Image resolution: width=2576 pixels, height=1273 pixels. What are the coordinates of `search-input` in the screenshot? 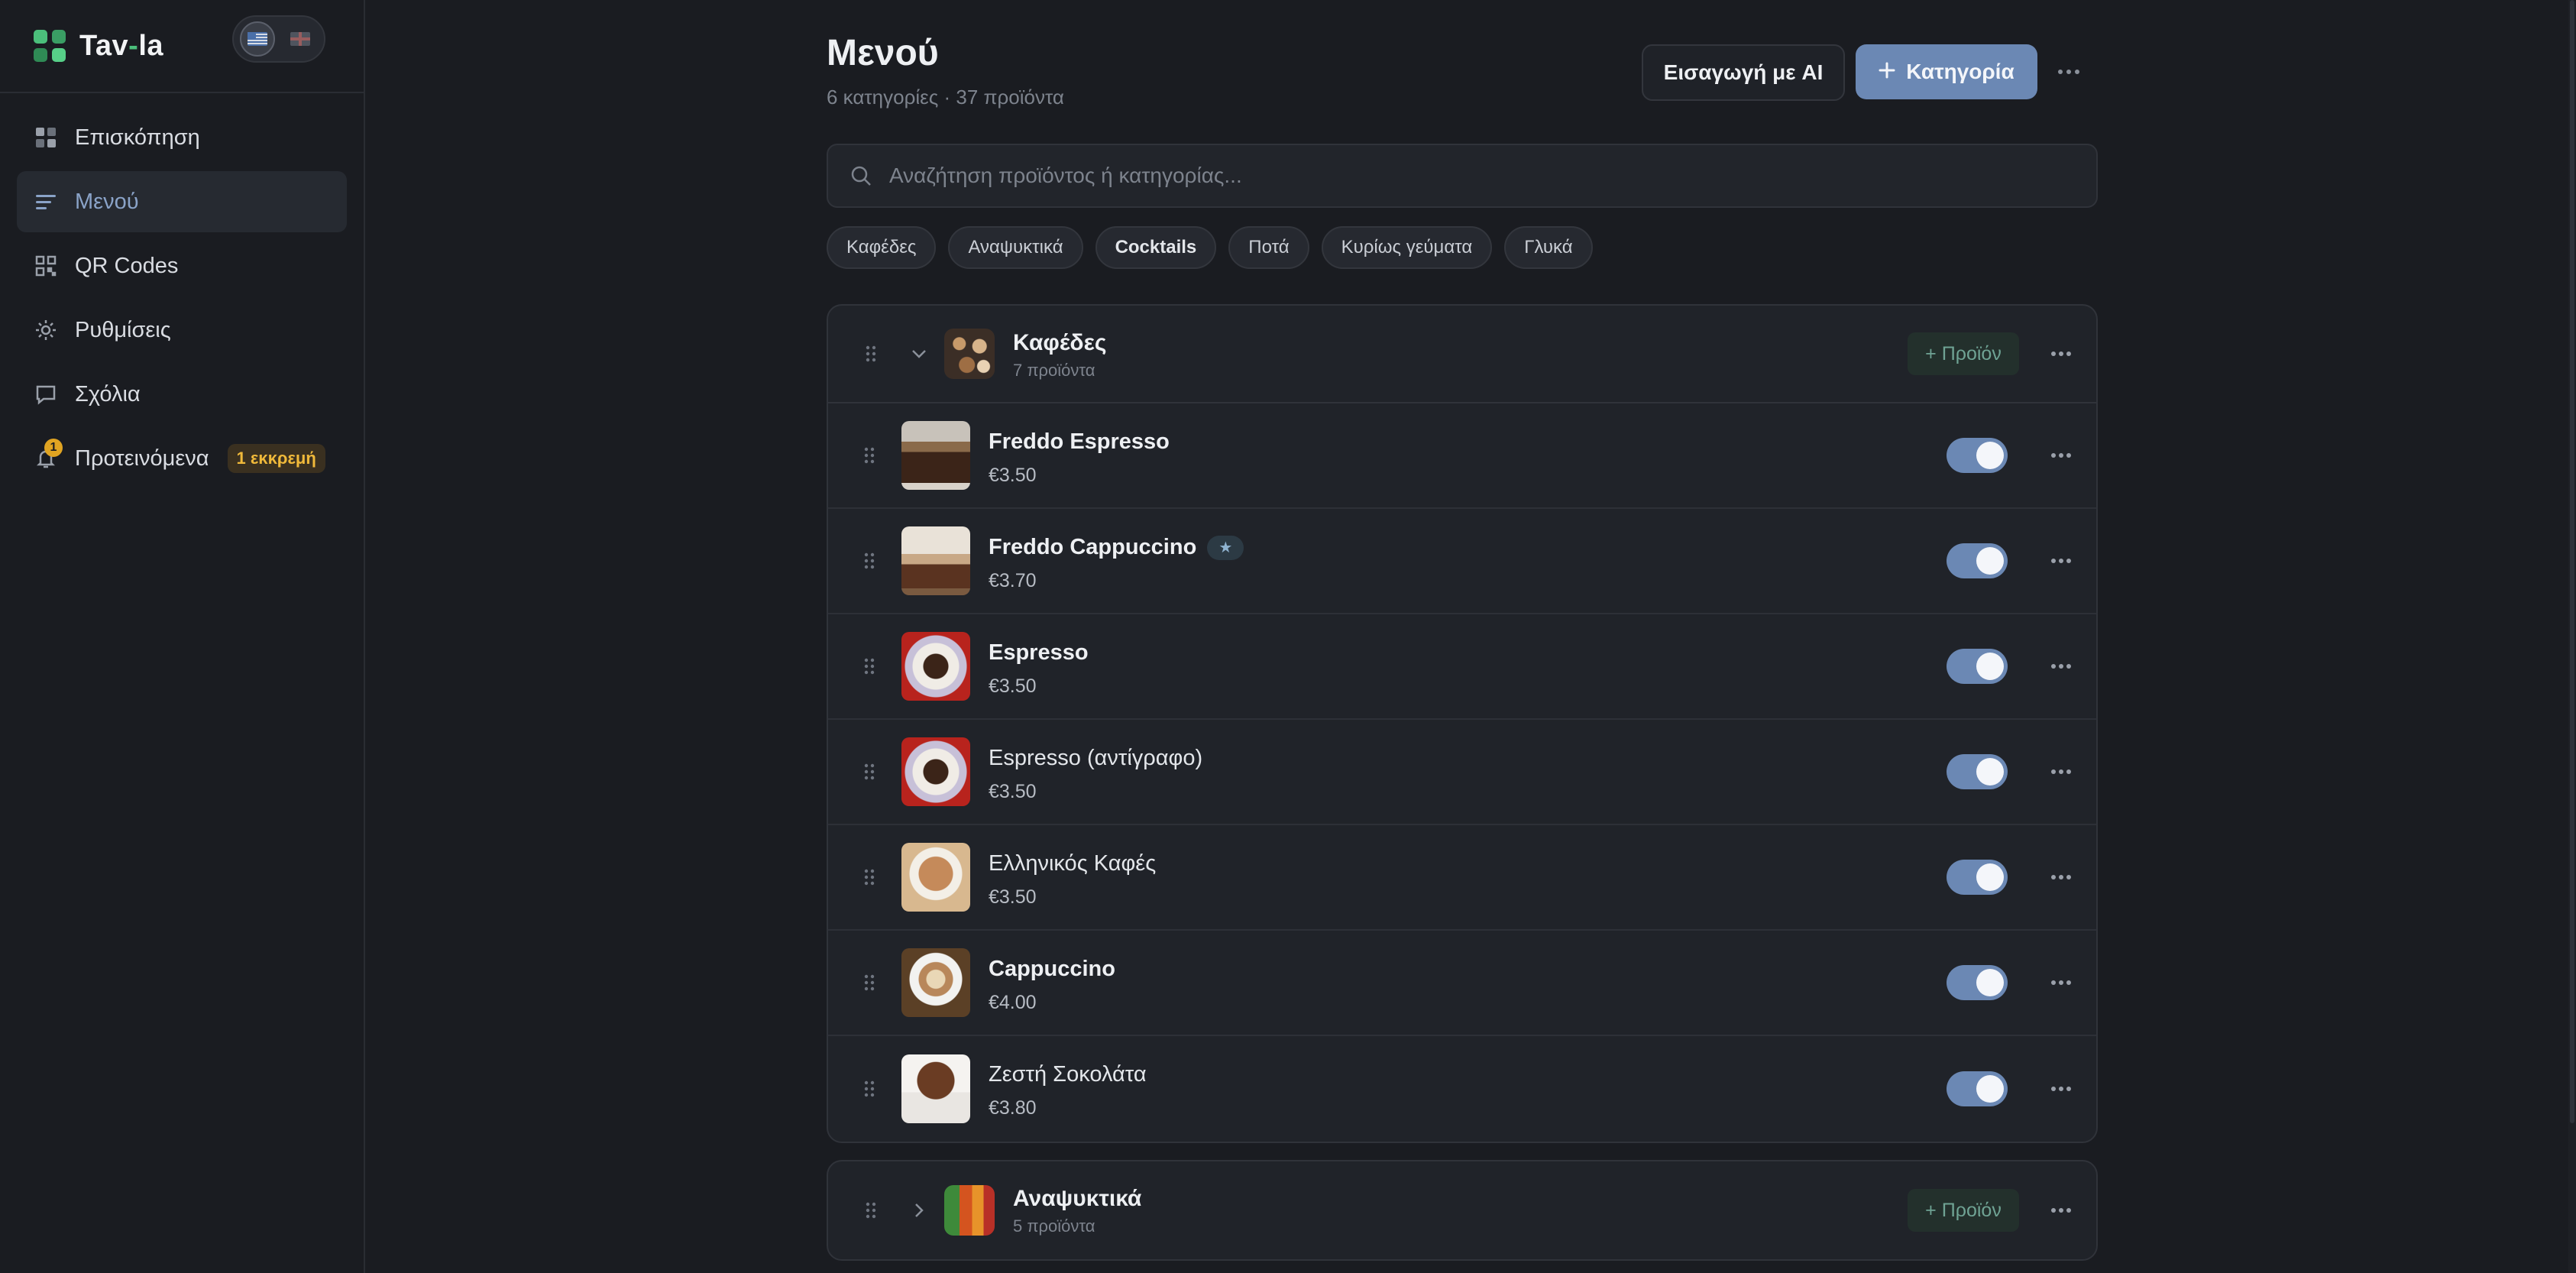 It's located at (1482, 176).